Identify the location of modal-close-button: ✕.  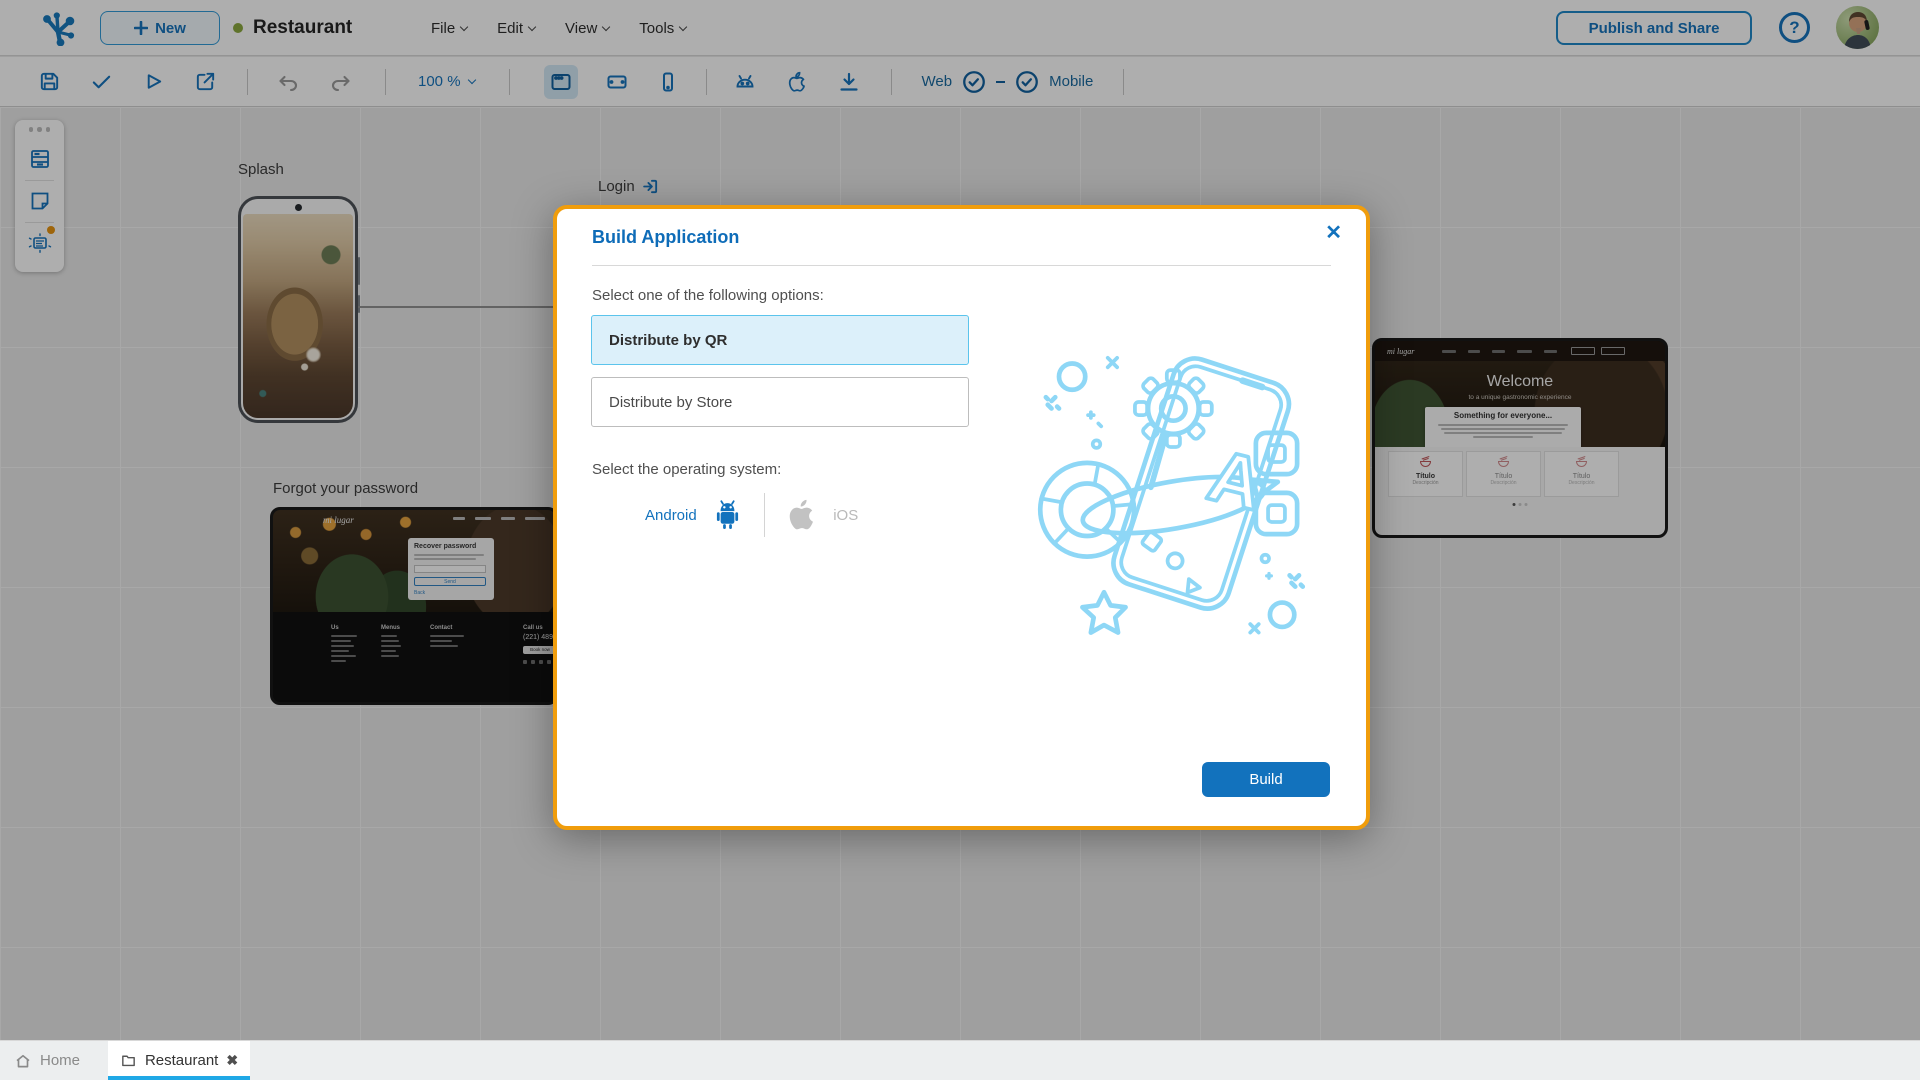
(1333, 233).